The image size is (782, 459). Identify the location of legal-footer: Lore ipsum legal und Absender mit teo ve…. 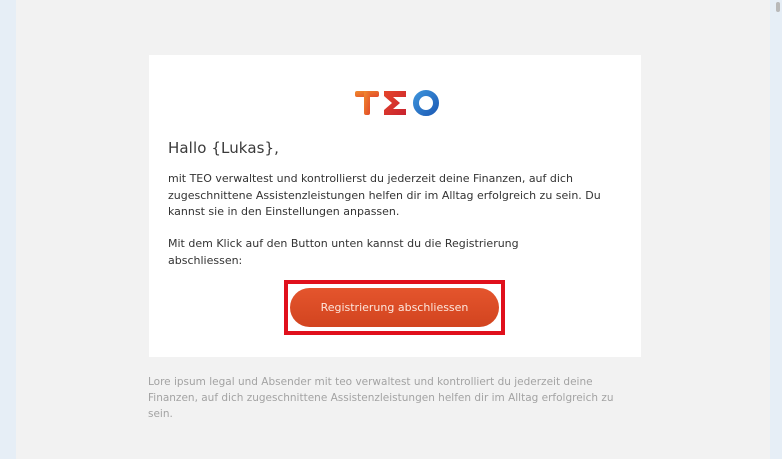
(381, 398).